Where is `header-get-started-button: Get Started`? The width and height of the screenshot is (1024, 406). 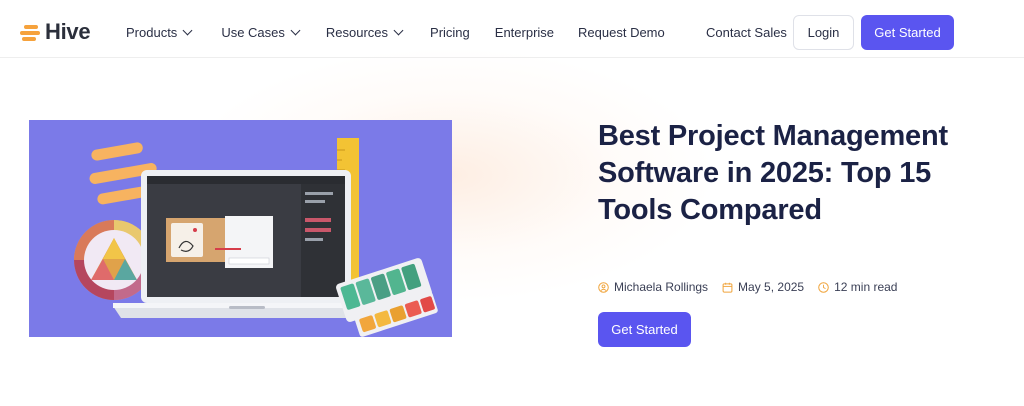
header-get-started-button: Get Started is located at coordinates (907, 32).